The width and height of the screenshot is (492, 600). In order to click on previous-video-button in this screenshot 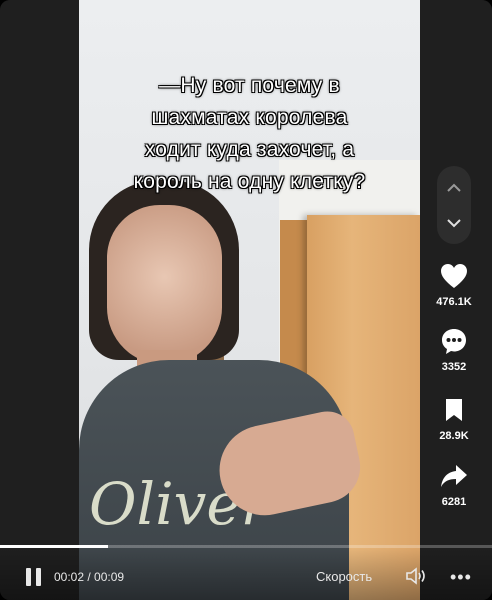, I will do `click(454, 187)`.